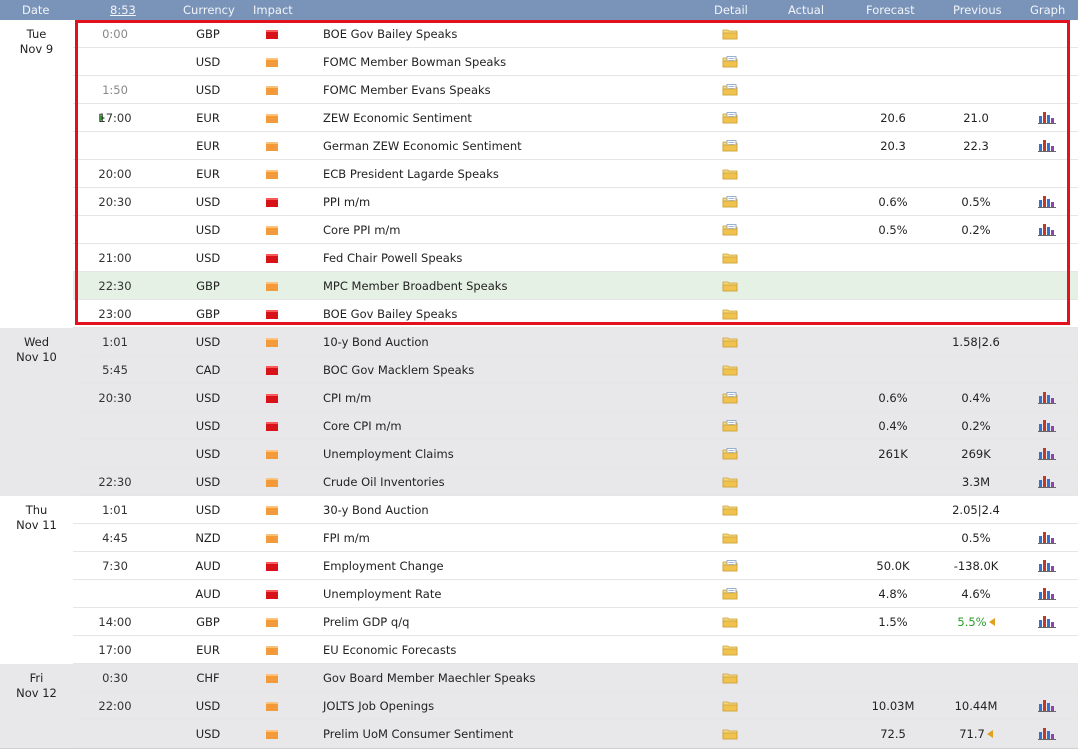 The height and width of the screenshot is (755, 1078). I want to click on event-time: 5:45, so click(115, 370).